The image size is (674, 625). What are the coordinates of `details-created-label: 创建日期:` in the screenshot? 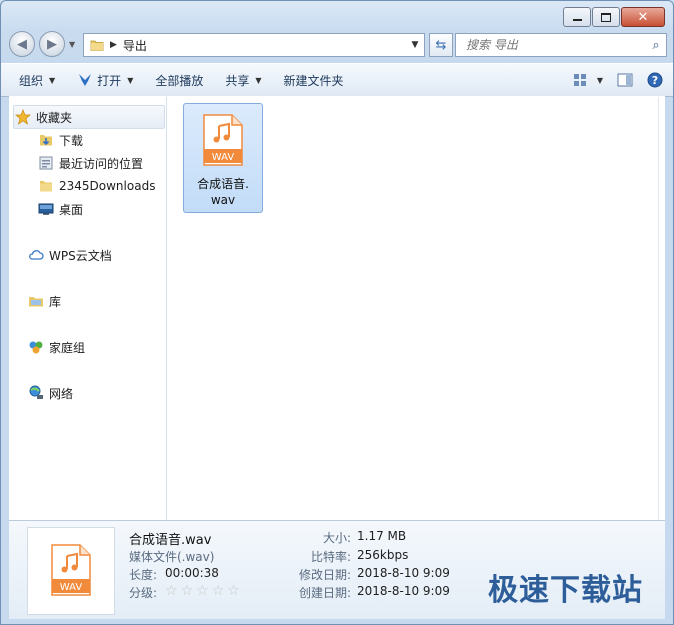 It's located at (324, 593).